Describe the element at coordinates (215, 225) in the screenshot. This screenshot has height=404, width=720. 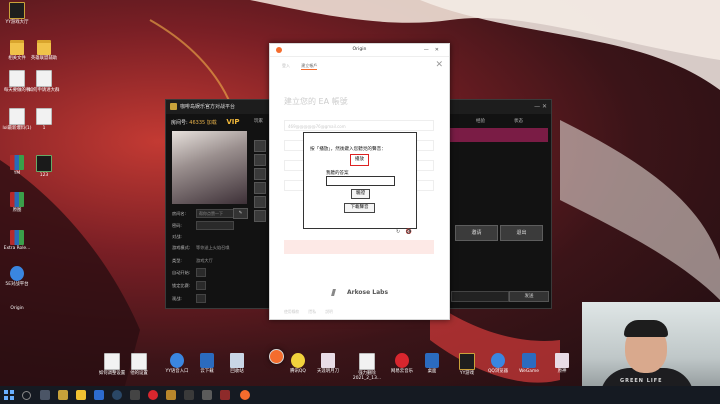
I see `password-field` at that location.